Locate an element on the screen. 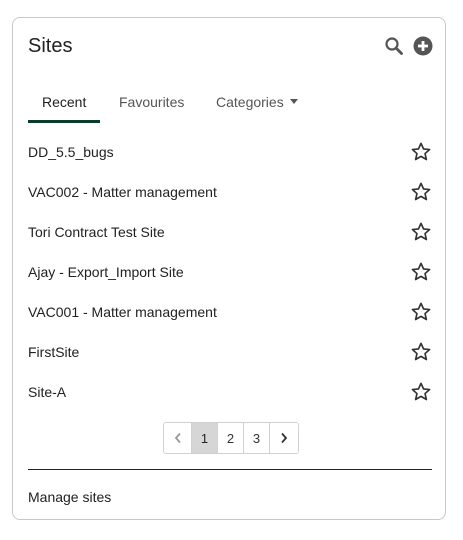 Image resolution: width=463 pixels, height=540 pixels. search-icon is located at coordinates (394, 46).